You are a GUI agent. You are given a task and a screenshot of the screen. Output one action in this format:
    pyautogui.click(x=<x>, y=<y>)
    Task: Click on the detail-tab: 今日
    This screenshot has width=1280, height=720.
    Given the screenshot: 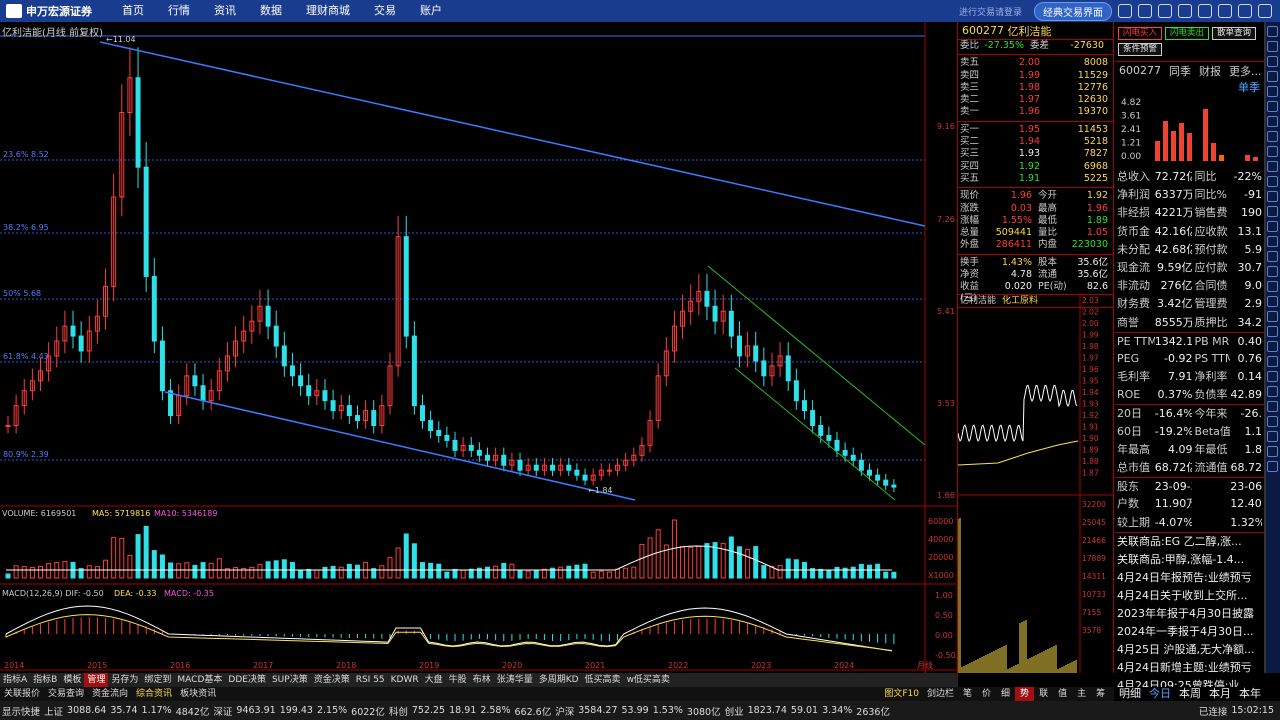 What is the action you would take?
    pyautogui.click(x=1160, y=694)
    